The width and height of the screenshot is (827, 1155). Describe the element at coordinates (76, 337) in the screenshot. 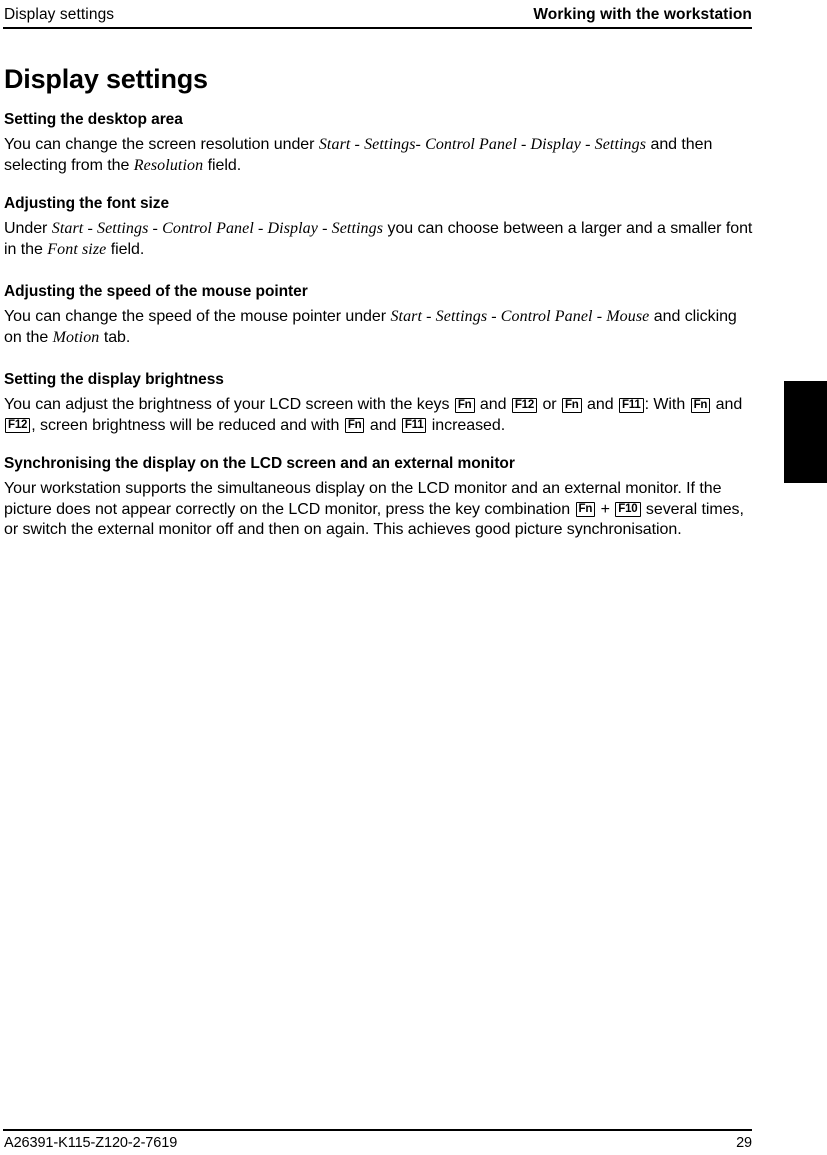

I see `ui-tab-reference: Motion` at that location.